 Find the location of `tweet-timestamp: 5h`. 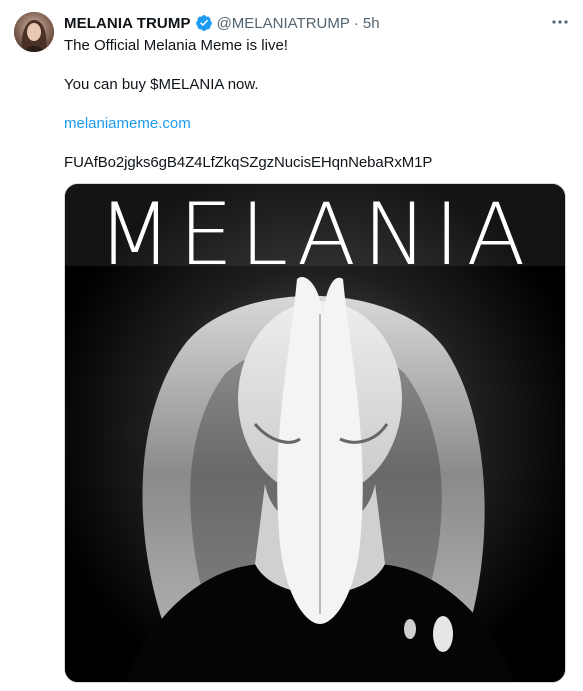

tweet-timestamp: 5h is located at coordinates (371, 23).